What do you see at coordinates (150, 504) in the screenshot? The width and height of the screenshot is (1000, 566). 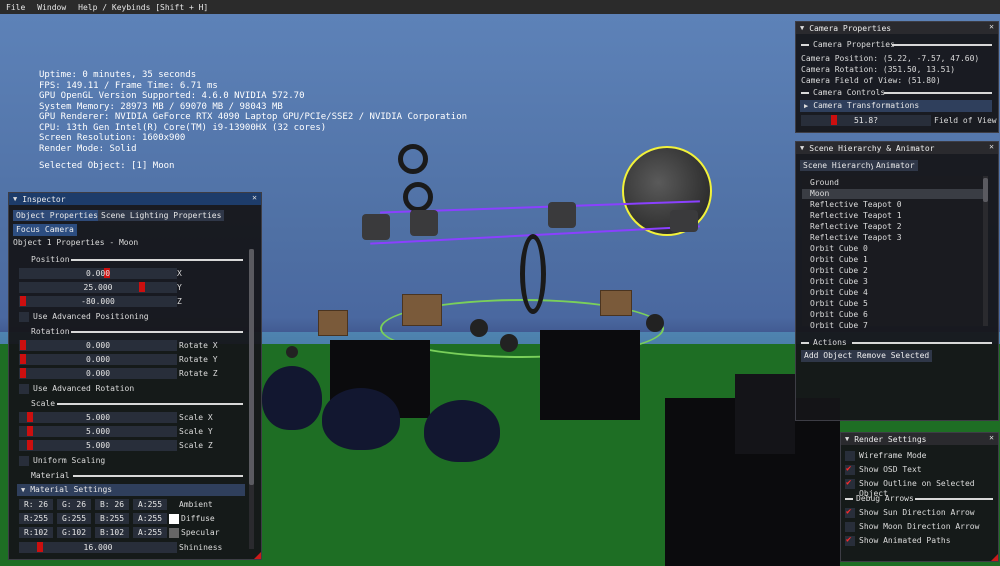 I see `ambient-a: A:255` at bounding box center [150, 504].